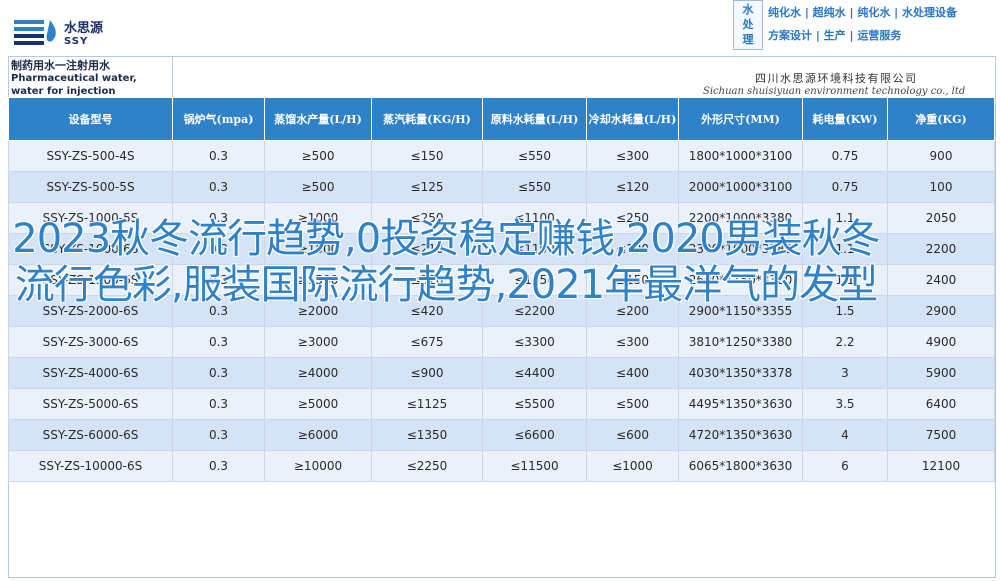  What do you see at coordinates (845, 342) in the screenshot?
I see `table-cell: 2.2` at bounding box center [845, 342].